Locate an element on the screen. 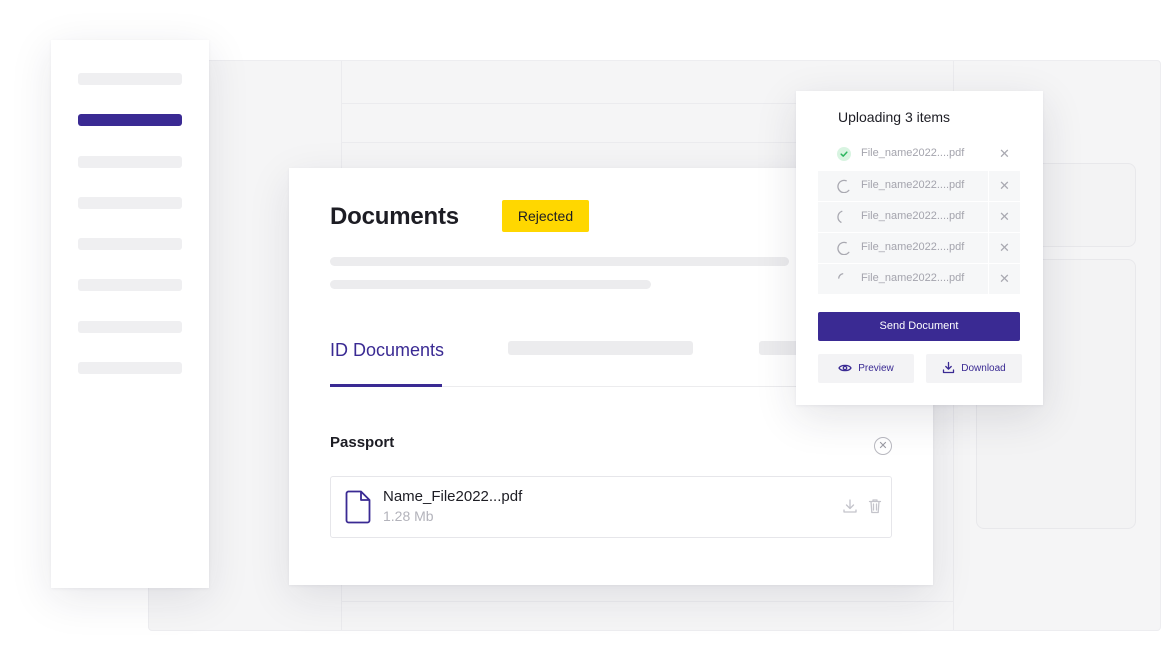  send-document-button: Send Document is located at coordinates (919, 326).